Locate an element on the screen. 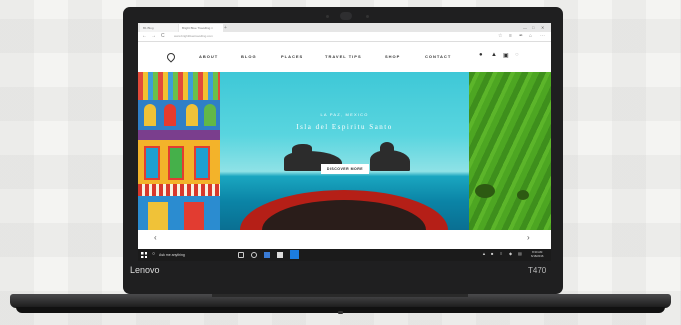 The image size is (681, 325). nav-places: PLACES is located at coordinates (292, 56).